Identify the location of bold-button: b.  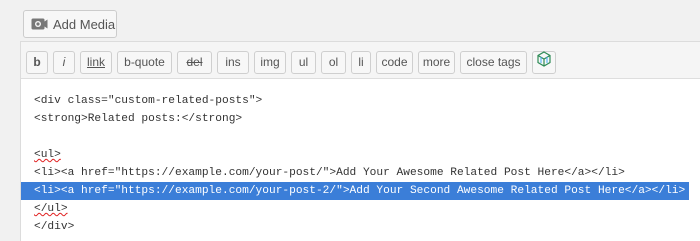
(37, 62).